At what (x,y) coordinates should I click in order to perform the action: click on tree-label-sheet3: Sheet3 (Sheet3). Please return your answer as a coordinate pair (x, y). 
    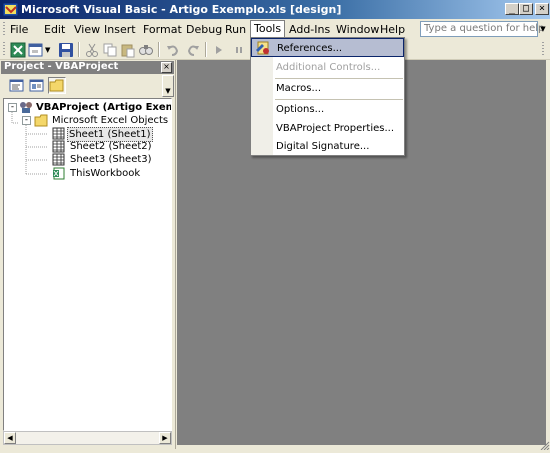
    Looking at the image, I should click on (111, 159).